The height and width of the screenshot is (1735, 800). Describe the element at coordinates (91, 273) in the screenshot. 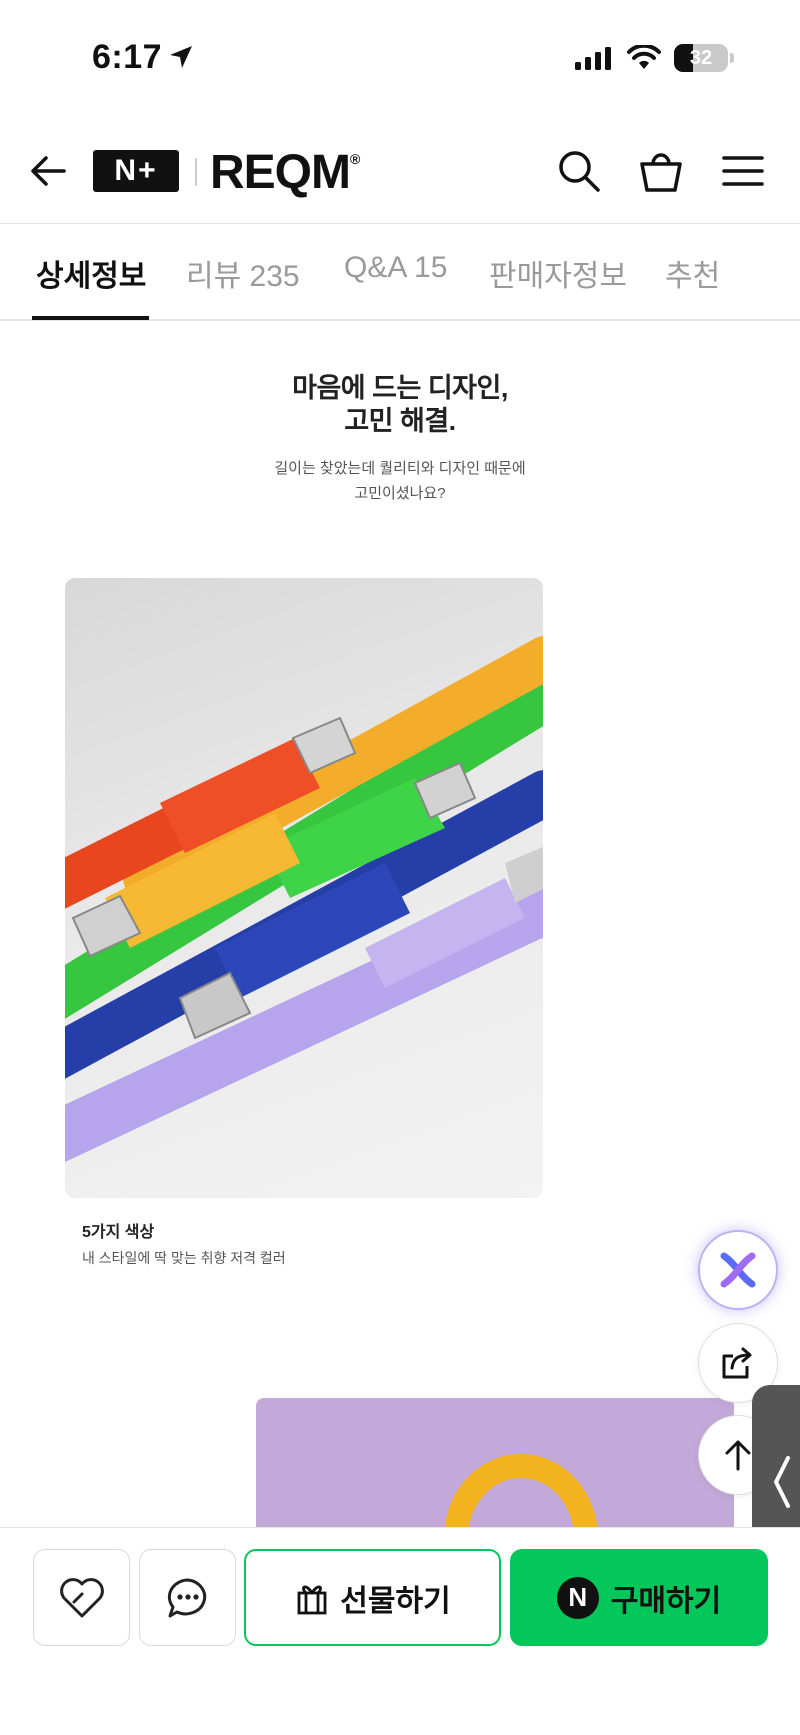

I see `tab-detail: 상세정보` at that location.